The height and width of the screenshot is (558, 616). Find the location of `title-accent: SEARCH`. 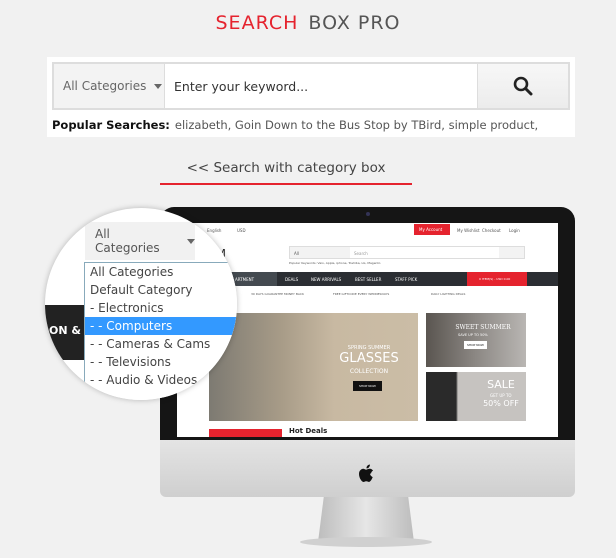

title-accent: SEARCH is located at coordinates (257, 23).